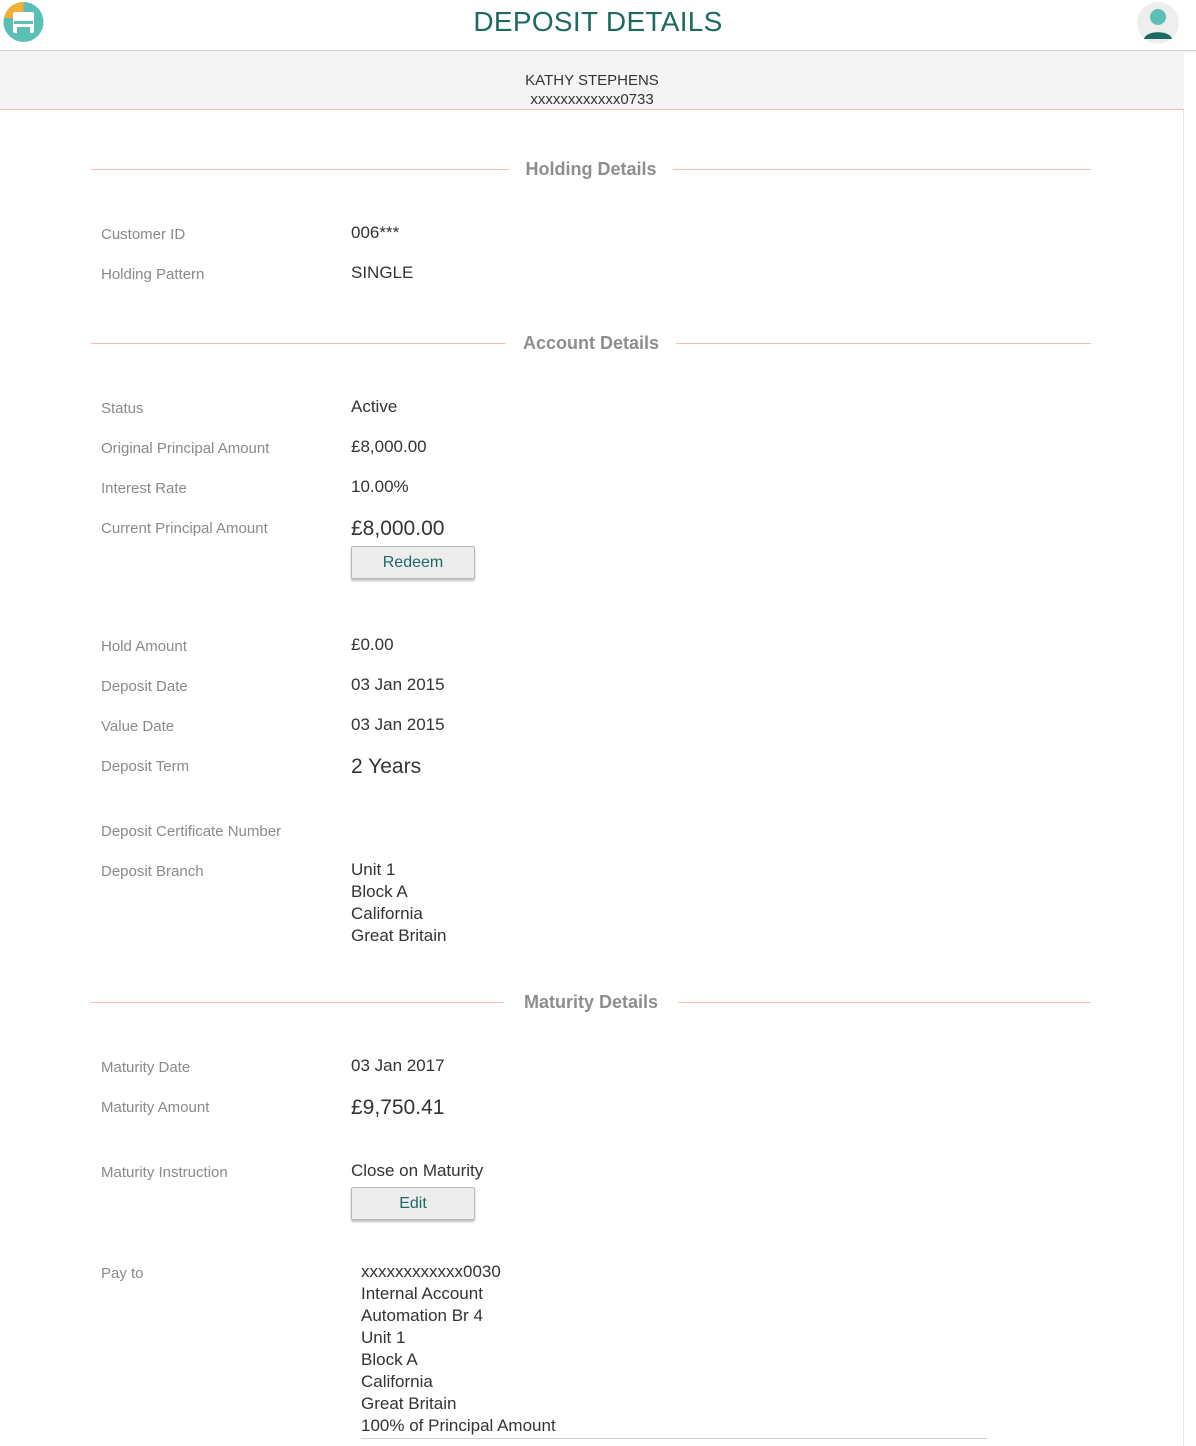 This screenshot has width=1196, height=1446. What do you see at coordinates (417, 1170) in the screenshot?
I see `maturity-instruction-value: Close on Maturity` at bounding box center [417, 1170].